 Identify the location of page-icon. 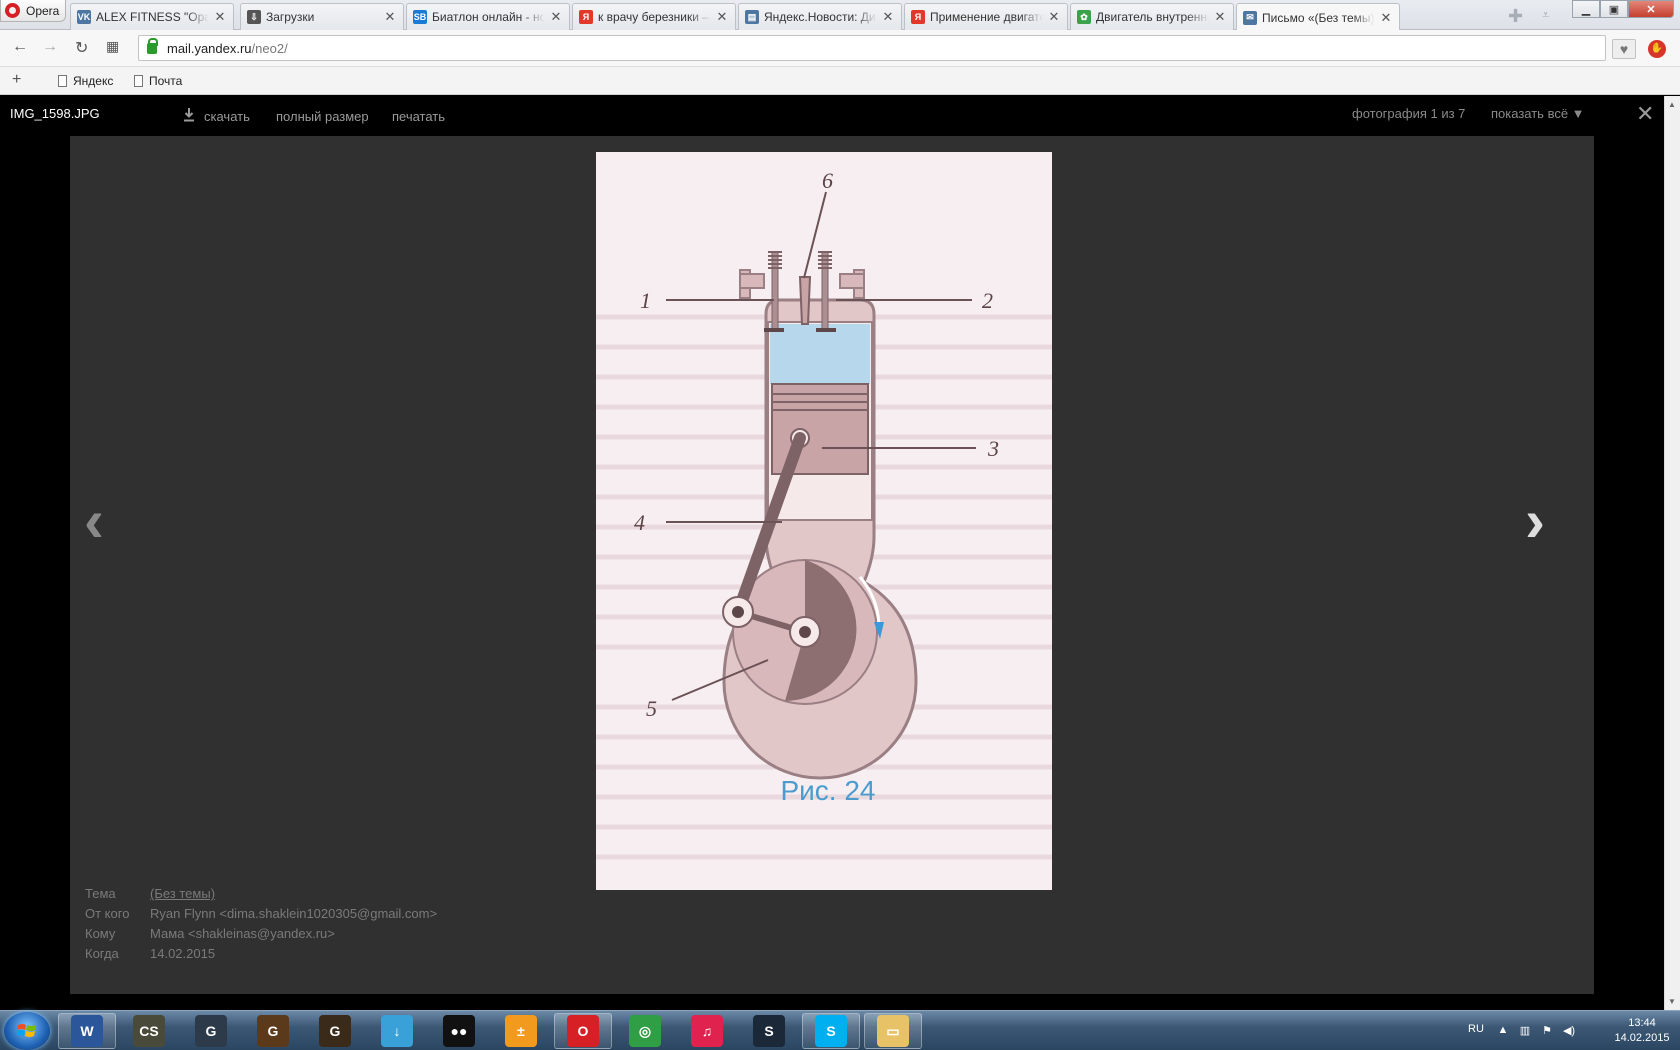
(62, 81).